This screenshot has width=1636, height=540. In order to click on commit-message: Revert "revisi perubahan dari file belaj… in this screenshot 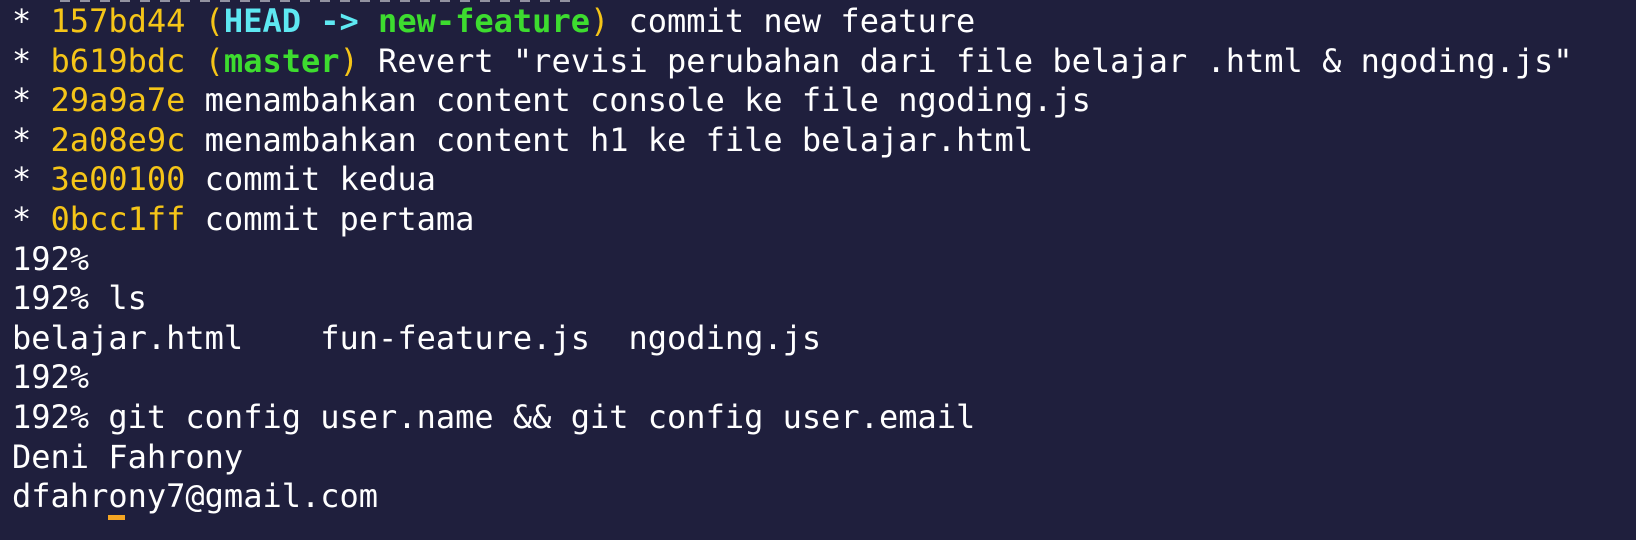, I will do `click(975, 60)`.